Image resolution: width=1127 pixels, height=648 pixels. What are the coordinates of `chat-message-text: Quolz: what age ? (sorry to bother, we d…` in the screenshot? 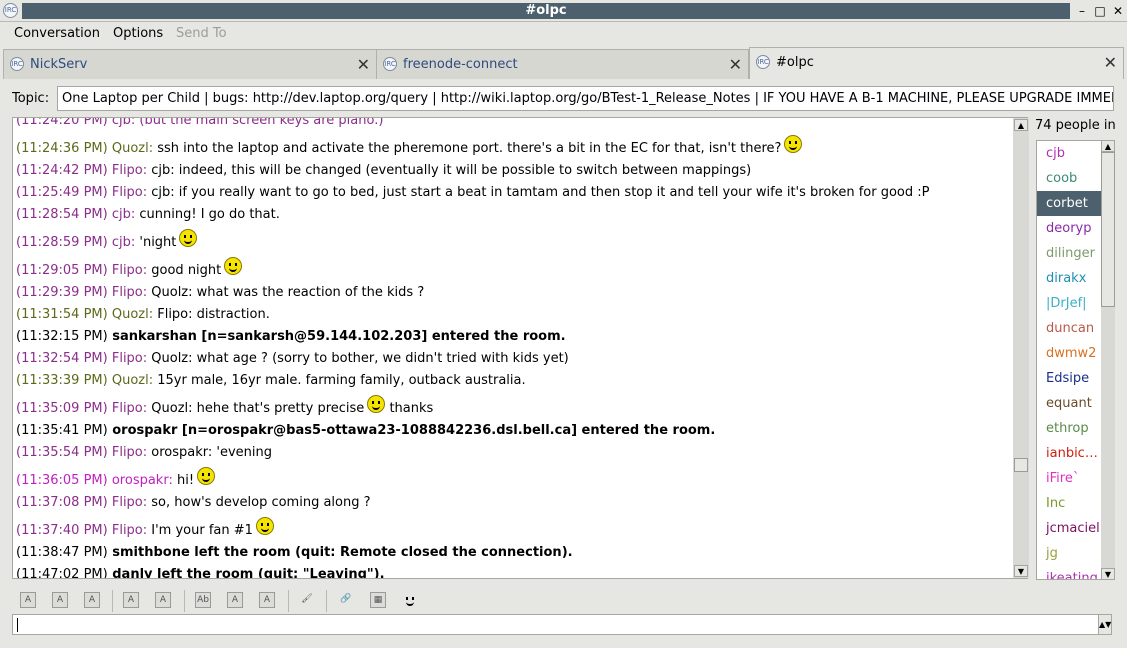 It's located at (358, 358).